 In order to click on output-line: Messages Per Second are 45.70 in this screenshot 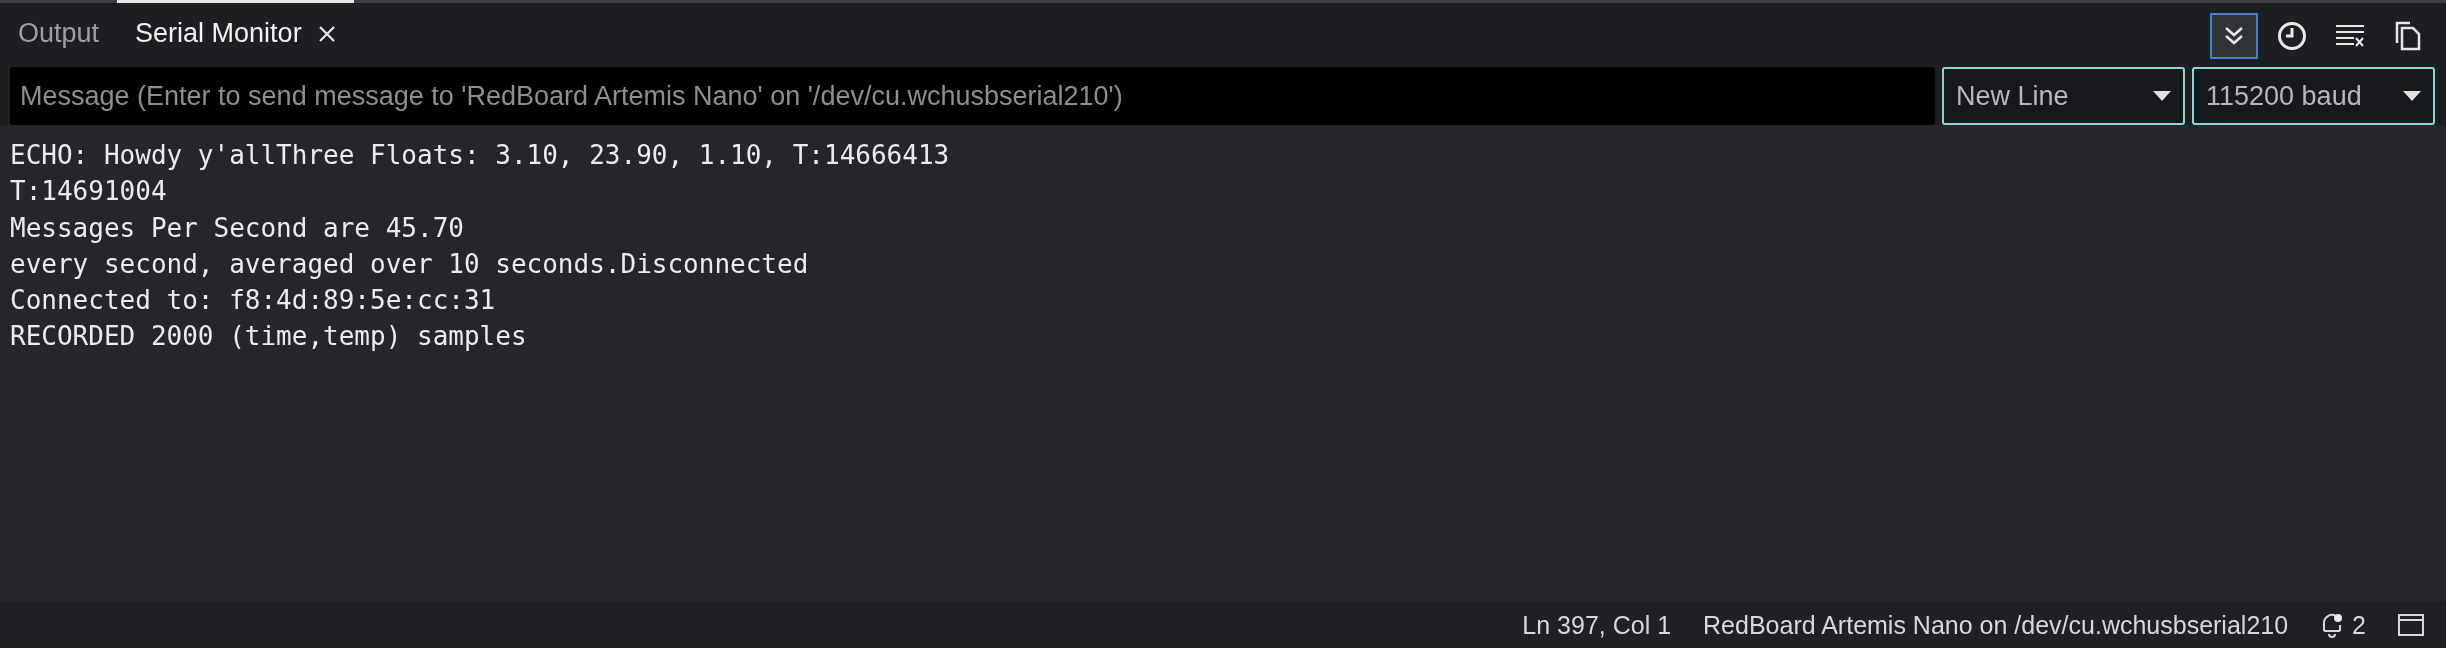, I will do `click(237, 228)`.